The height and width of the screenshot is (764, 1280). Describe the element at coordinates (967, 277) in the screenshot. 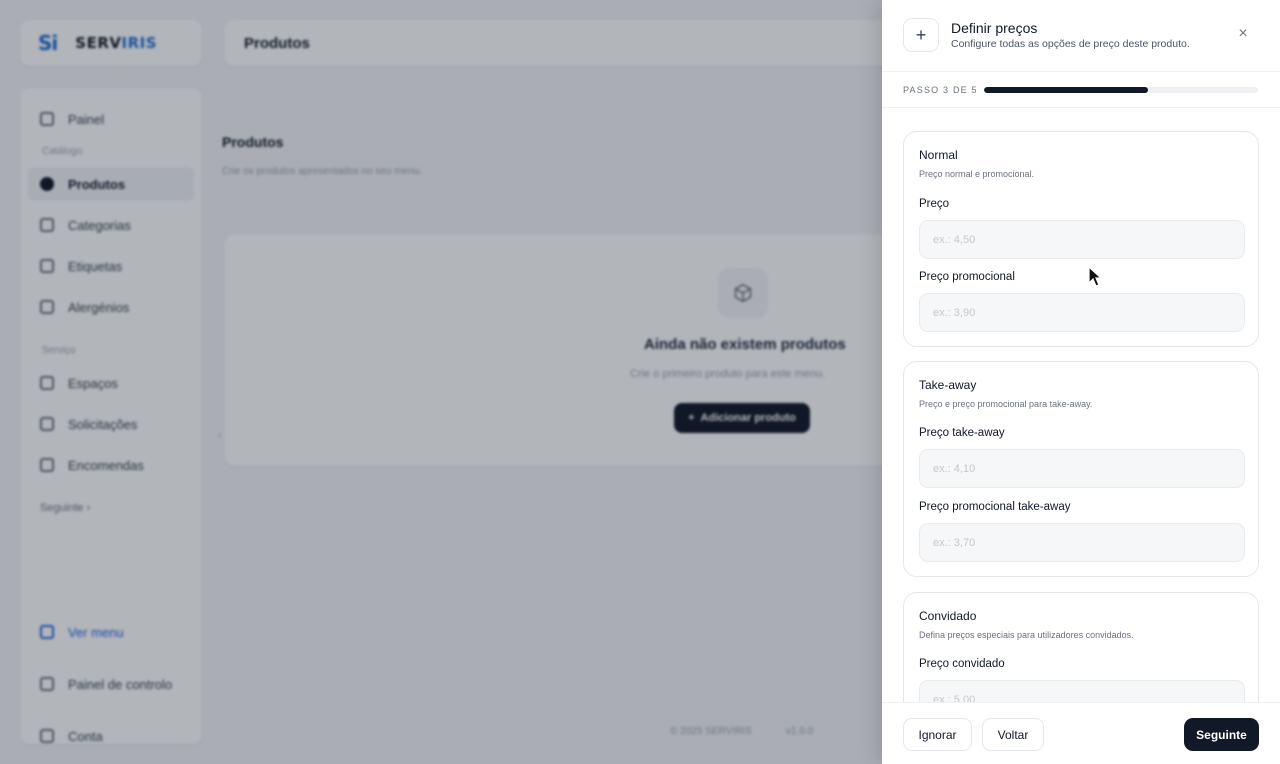

I see `promo-price-label: Preço promocional` at that location.